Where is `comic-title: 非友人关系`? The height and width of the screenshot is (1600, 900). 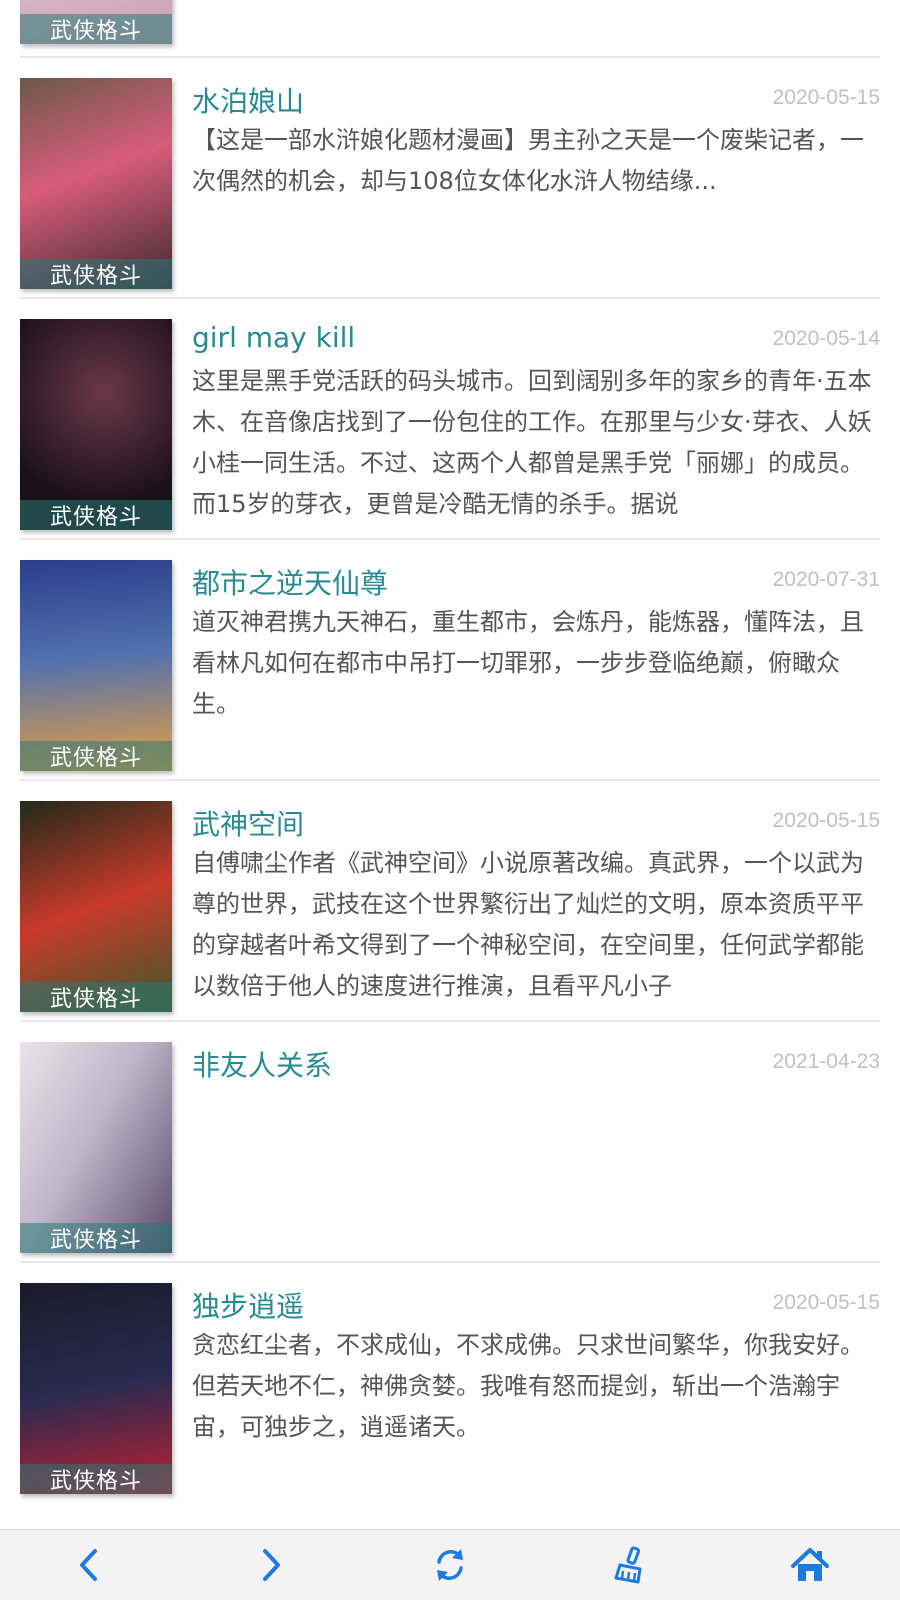
comic-title: 非友人关系 is located at coordinates (262, 1064).